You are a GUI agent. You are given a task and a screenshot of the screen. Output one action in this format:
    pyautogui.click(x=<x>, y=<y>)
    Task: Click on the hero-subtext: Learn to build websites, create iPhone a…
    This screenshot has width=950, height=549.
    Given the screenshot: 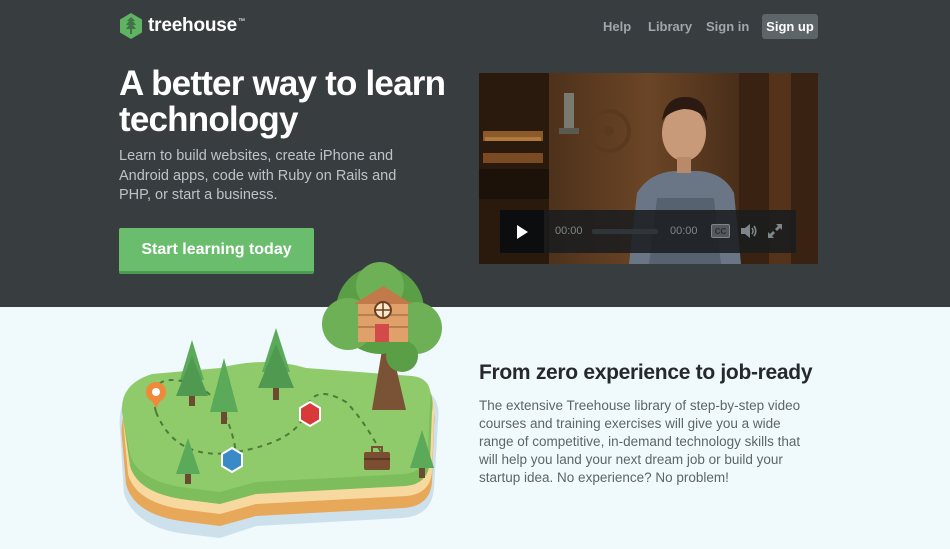 What is the action you would take?
    pyautogui.click(x=258, y=175)
    